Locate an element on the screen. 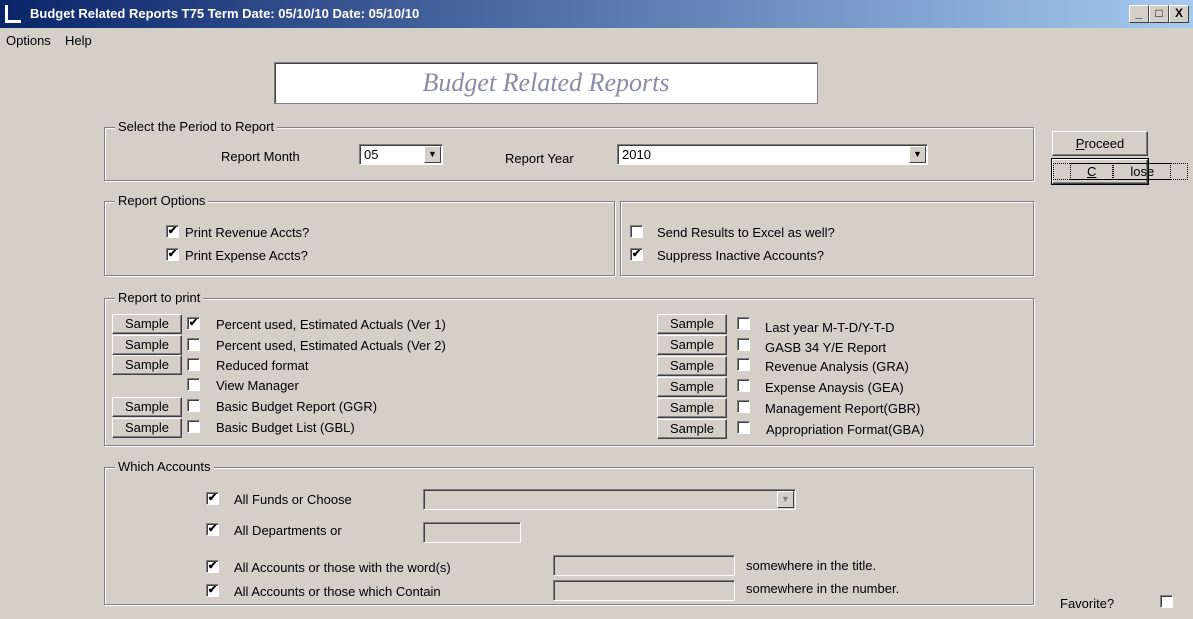 This screenshot has width=1193, height=619. all-accounts-word-checkbox: ✔ is located at coordinates (212, 566).